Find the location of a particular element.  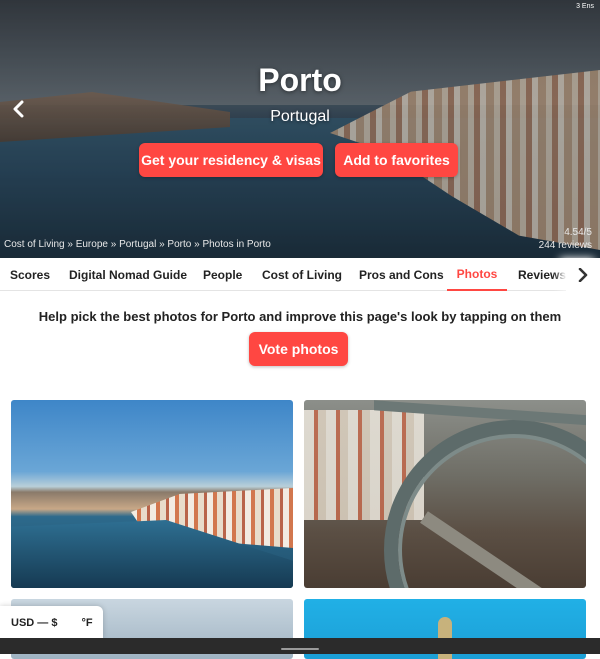

tab-scores: Scores is located at coordinates (30, 274).